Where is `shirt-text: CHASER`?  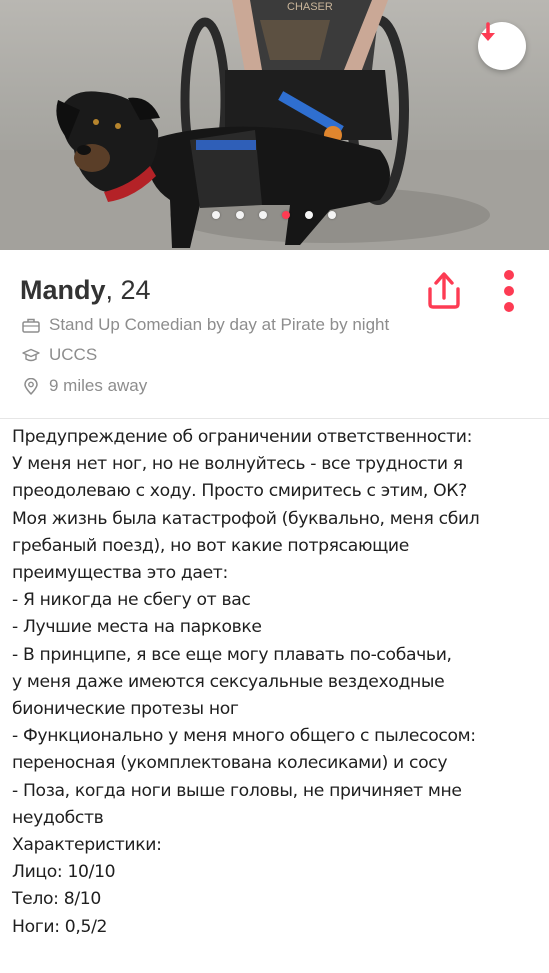 shirt-text: CHASER is located at coordinates (310, 7).